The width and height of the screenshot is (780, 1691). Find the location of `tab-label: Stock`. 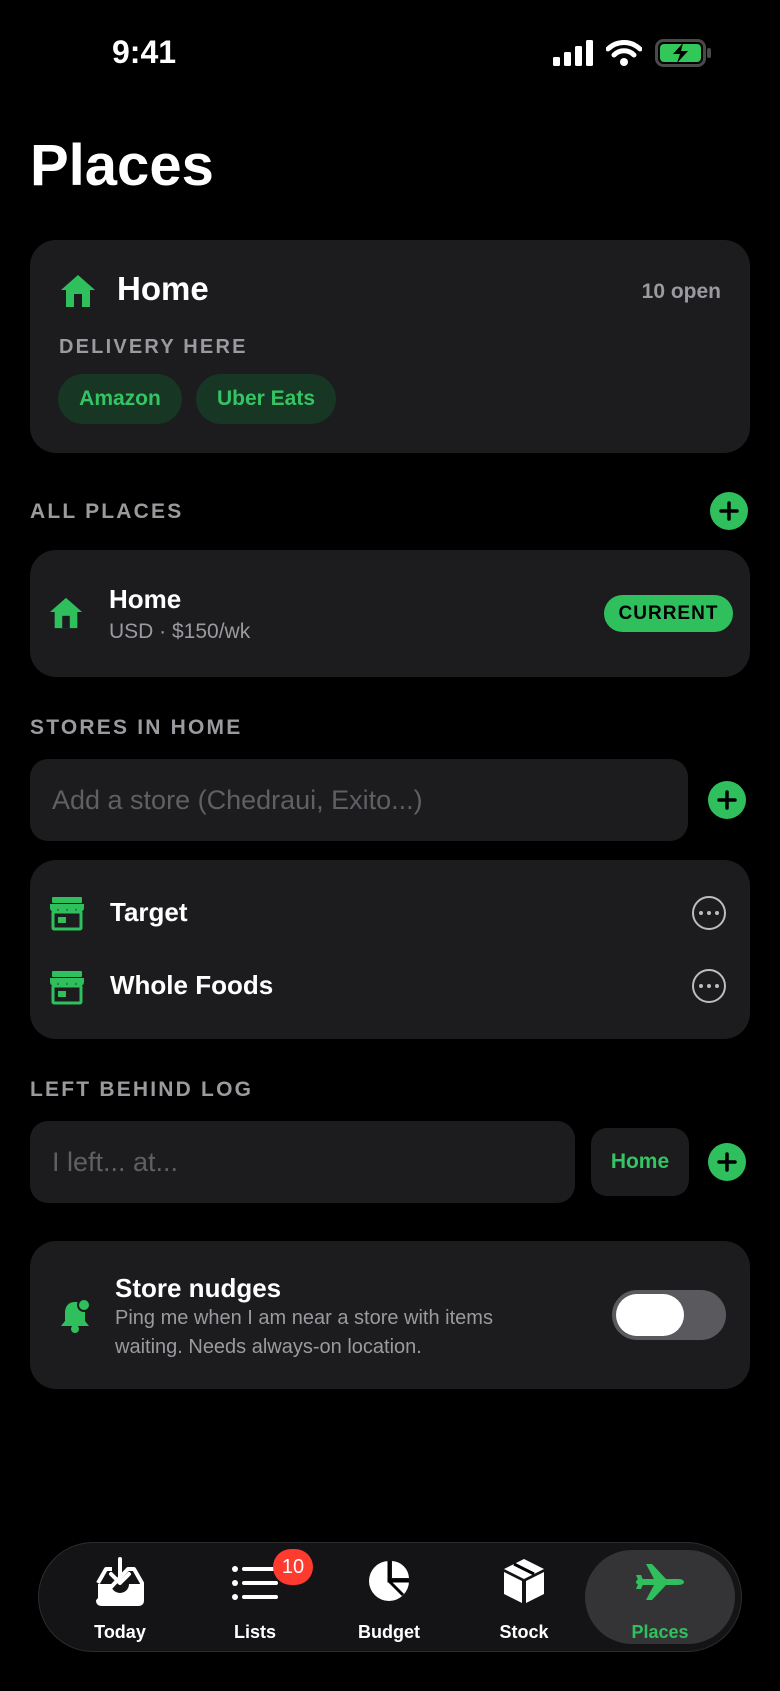

tab-label: Stock is located at coordinates (524, 1632).